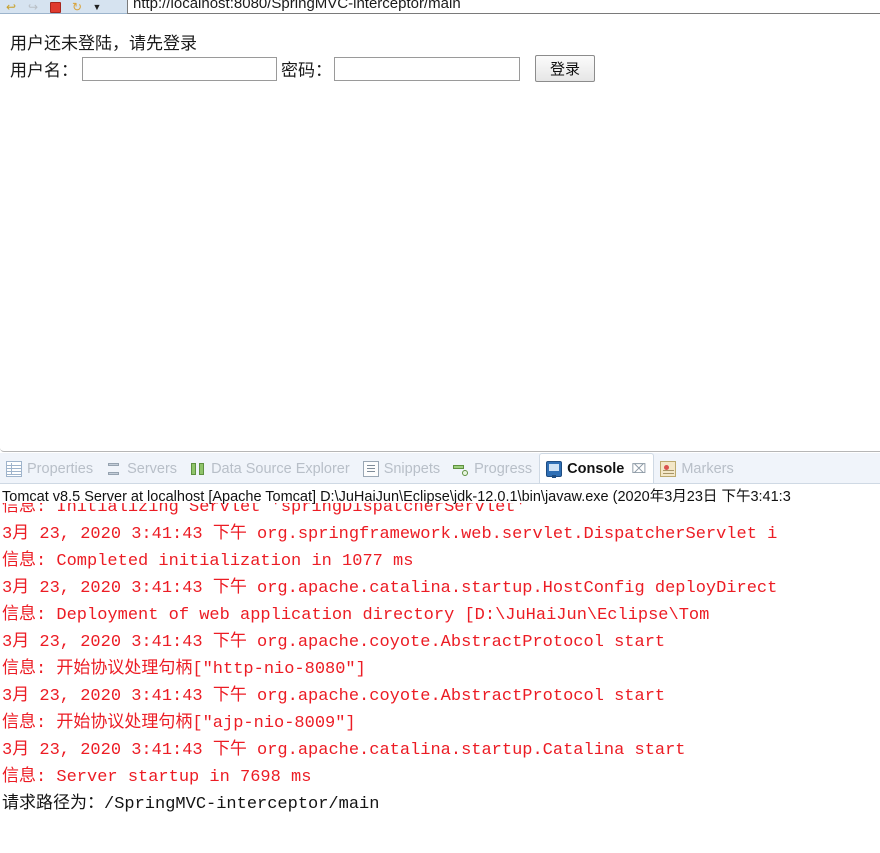  Describe the element at coordinates (306, 70) in the screenshot. I see `password-label: 密码：` at that location.